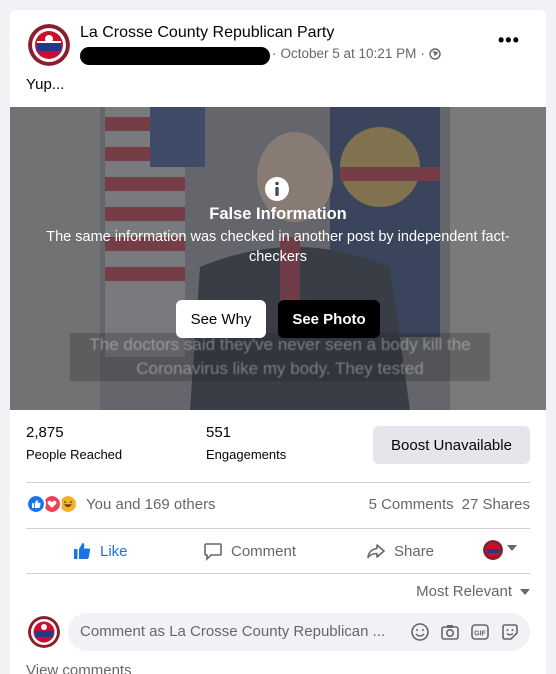 Image resolution: width=556 pixels, height=674 pixels. What do you see at coordinates (74, 443) in the screenshot?
I see `people-reached-stat: 2,875 People Reached` at bounding box center [74, 443].